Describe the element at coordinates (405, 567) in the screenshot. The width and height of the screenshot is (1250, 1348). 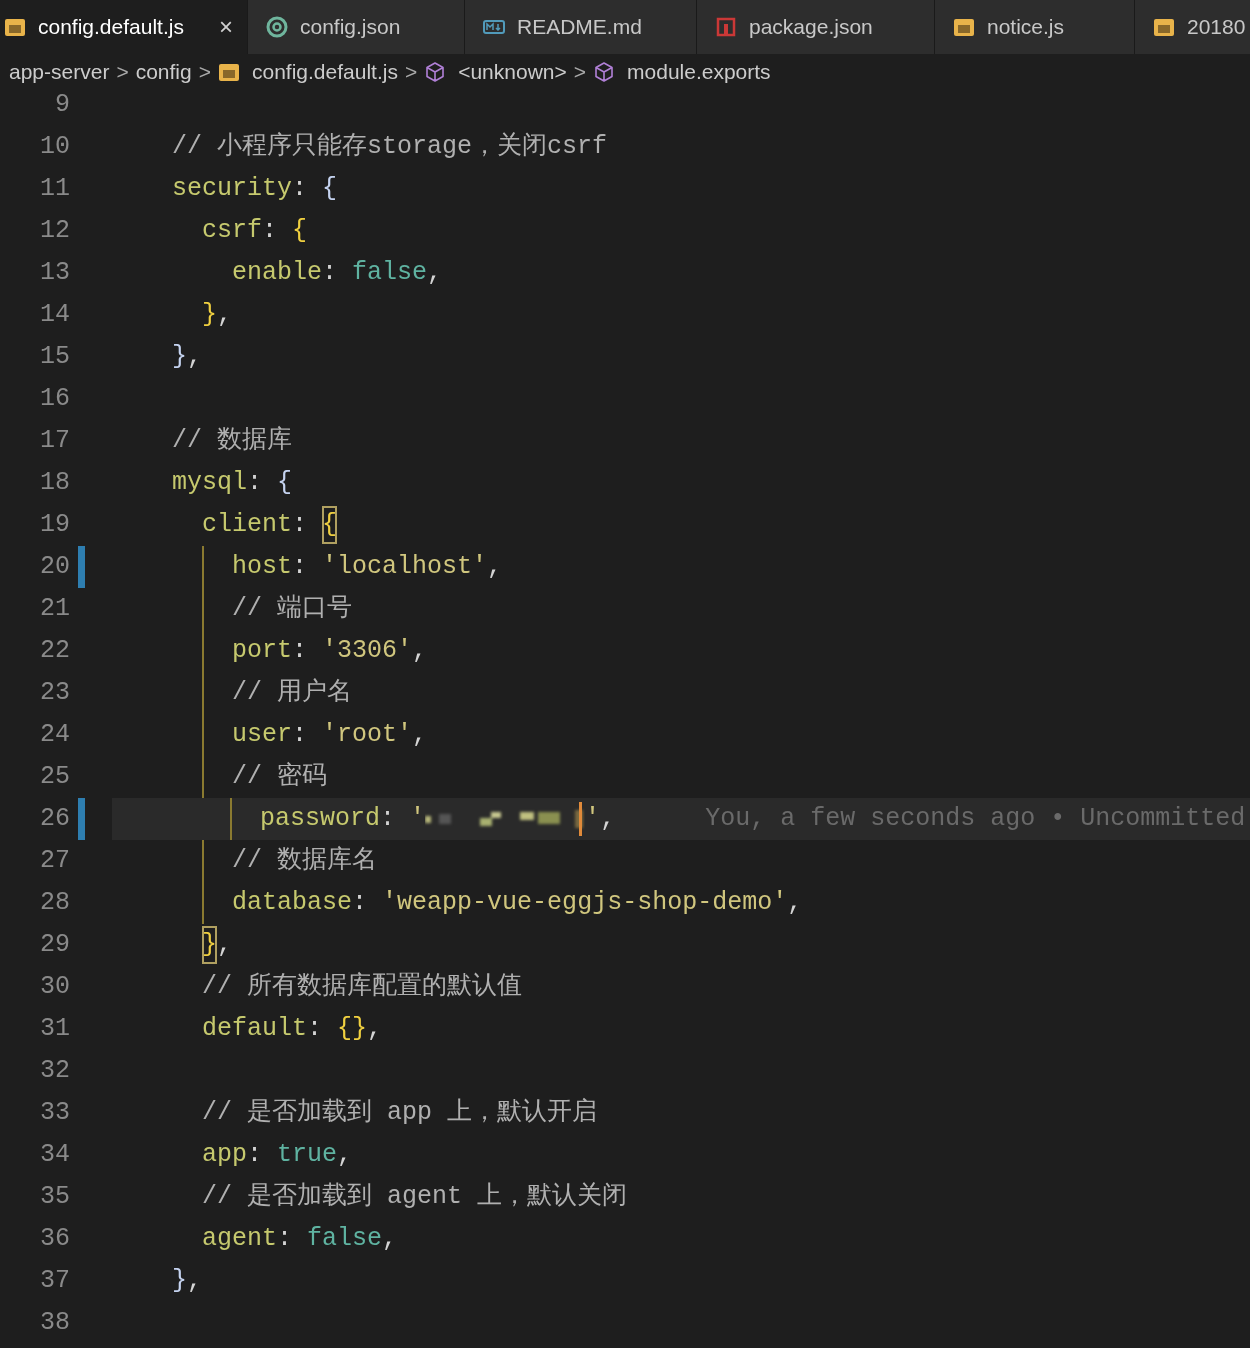
I see `string-literal: 'localhost'` at that location.